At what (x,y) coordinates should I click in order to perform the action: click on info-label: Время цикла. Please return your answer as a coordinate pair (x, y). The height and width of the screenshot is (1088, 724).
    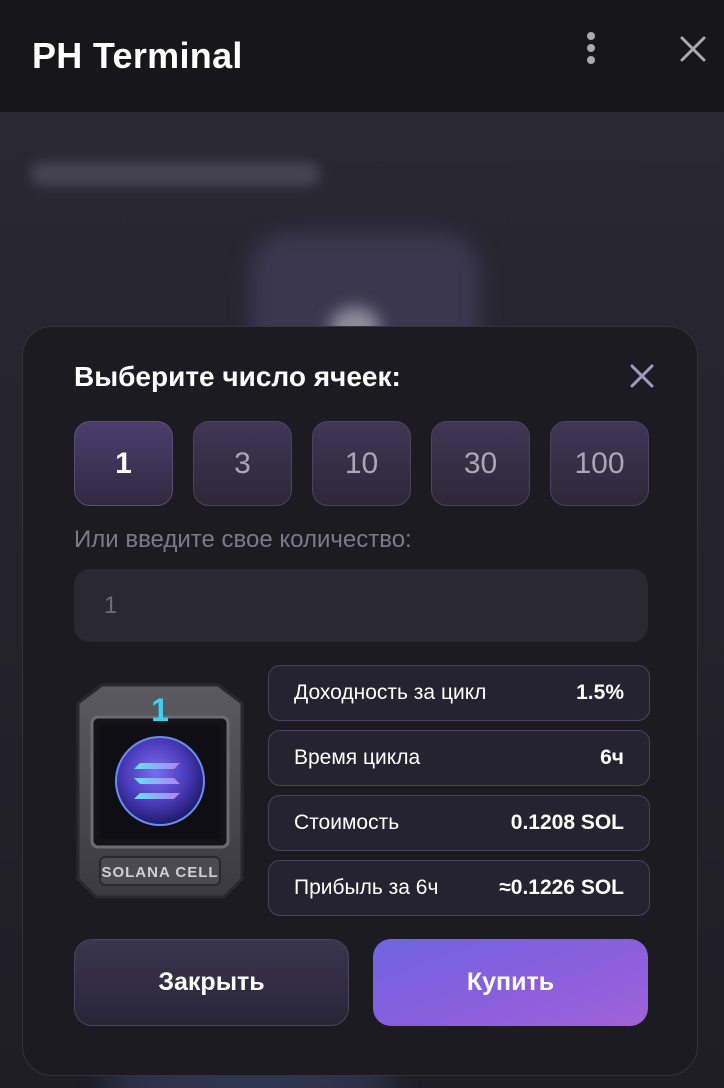
    Looking at the image, I should click on (357, 757).